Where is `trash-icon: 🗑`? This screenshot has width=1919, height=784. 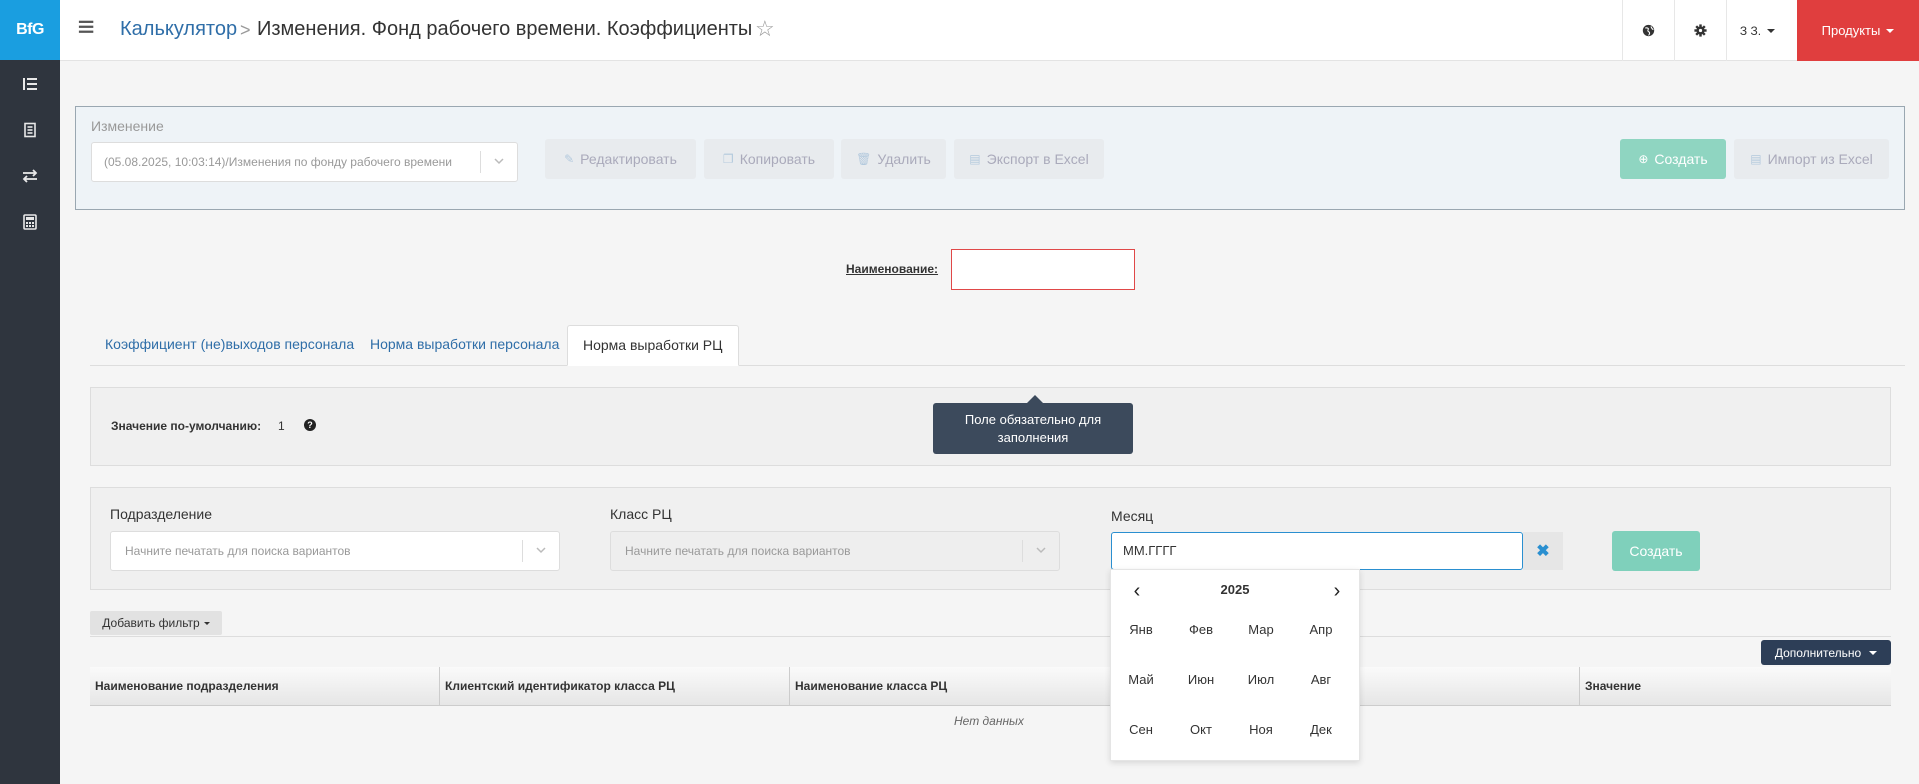
trash-icon: 🗑 is located at coordinates (864, 159).